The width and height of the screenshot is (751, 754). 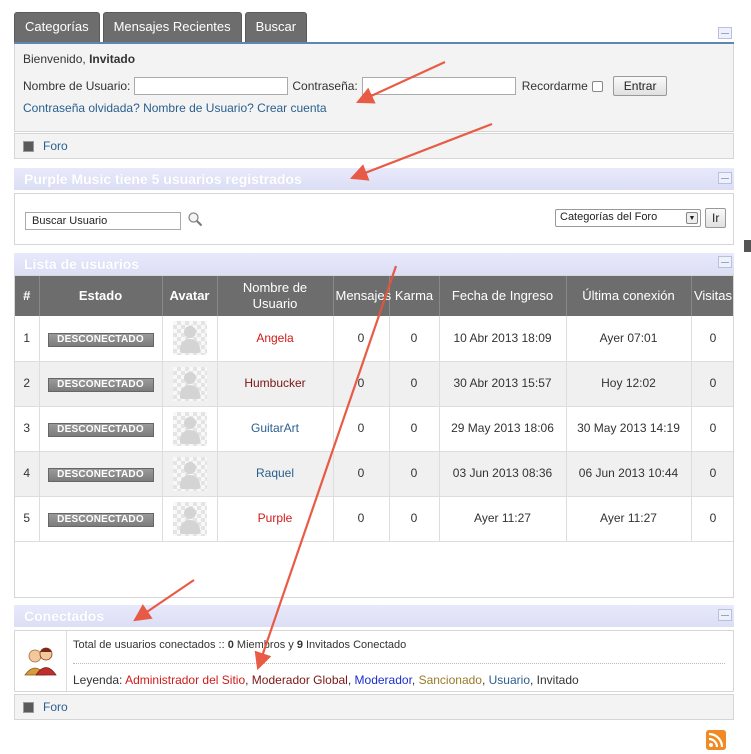 I want to click on userlist-header: Lista de usuarios, so click(x=374, y=264).